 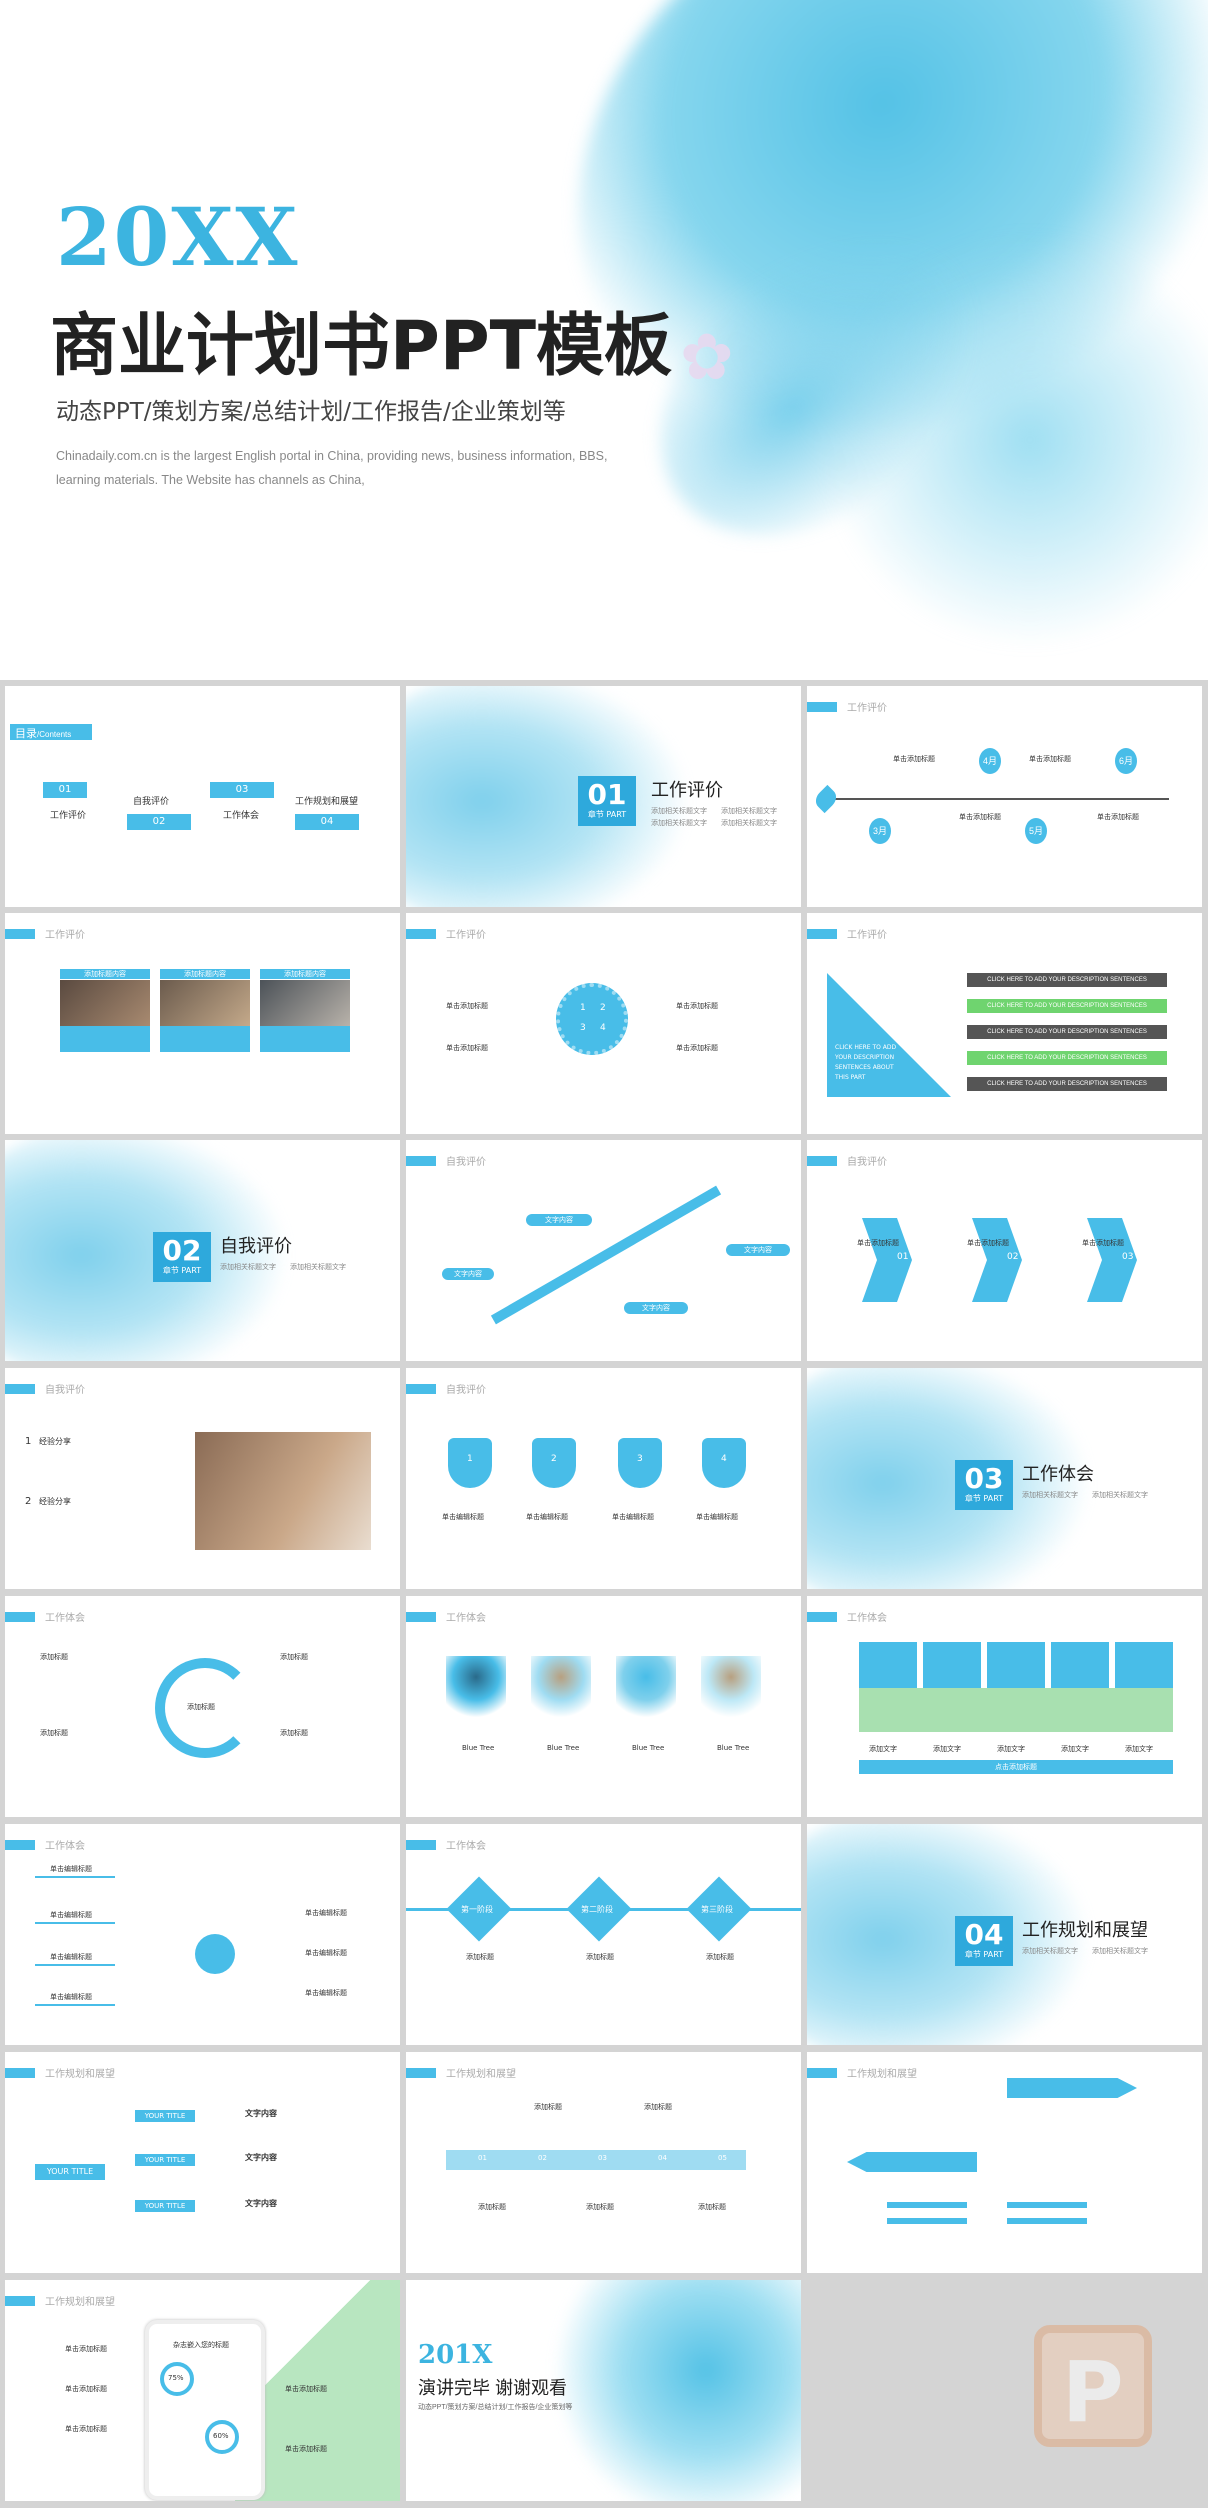 I want to click on cover-year: 20XX, so click(x=178, y=237).